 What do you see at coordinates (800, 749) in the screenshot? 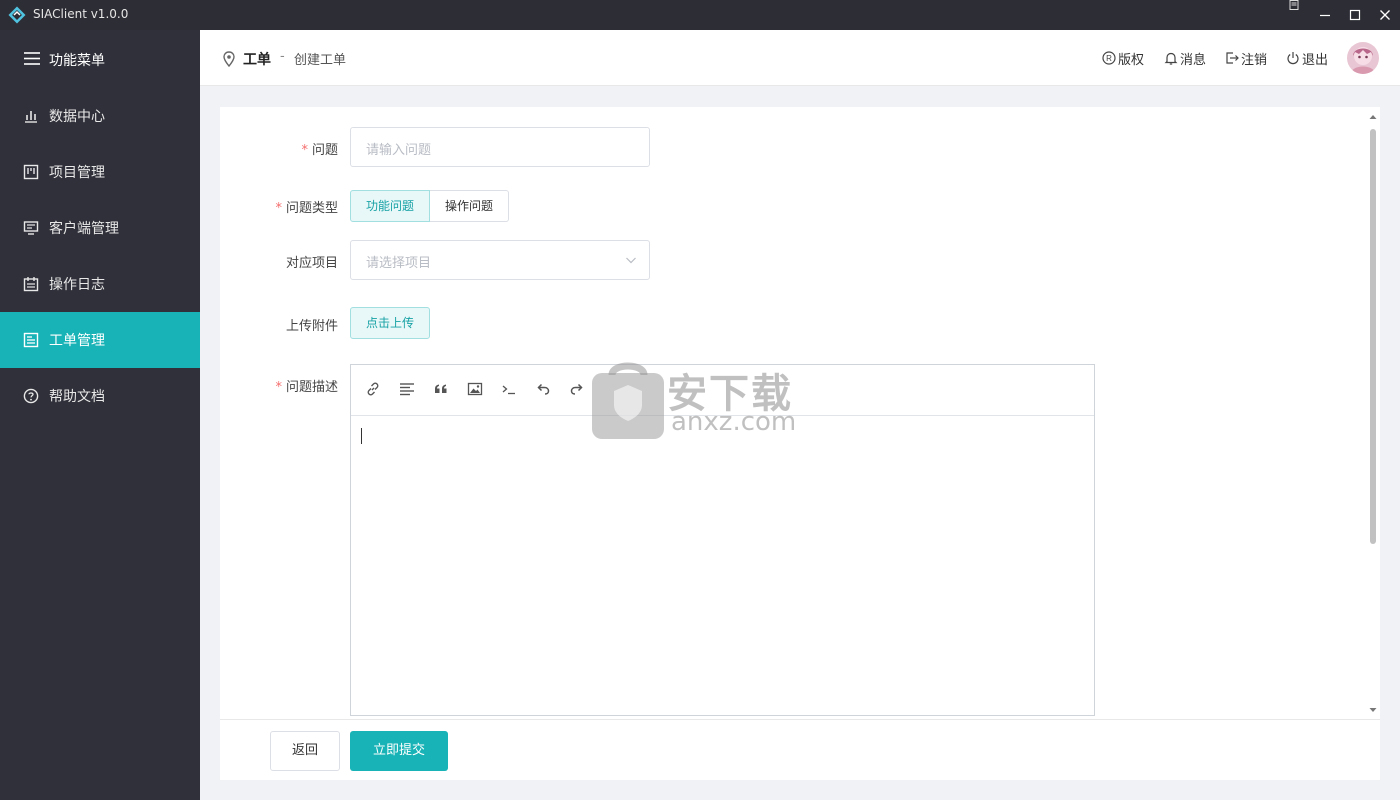
I see `form-actions: 返回 立即提交` at bounding box center [800, 749].